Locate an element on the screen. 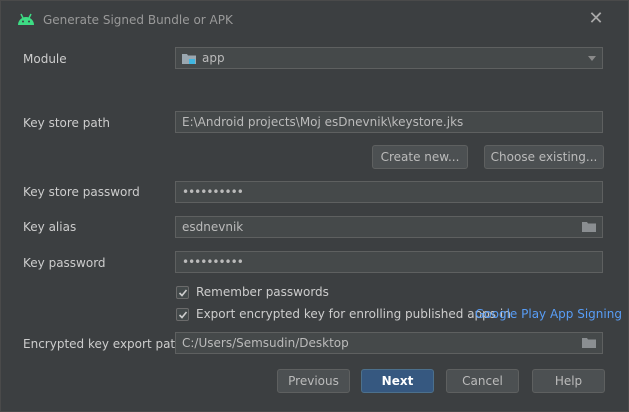 This screenshot has width=629, height=412. module-label: Module is located at coordinates (45, 59).